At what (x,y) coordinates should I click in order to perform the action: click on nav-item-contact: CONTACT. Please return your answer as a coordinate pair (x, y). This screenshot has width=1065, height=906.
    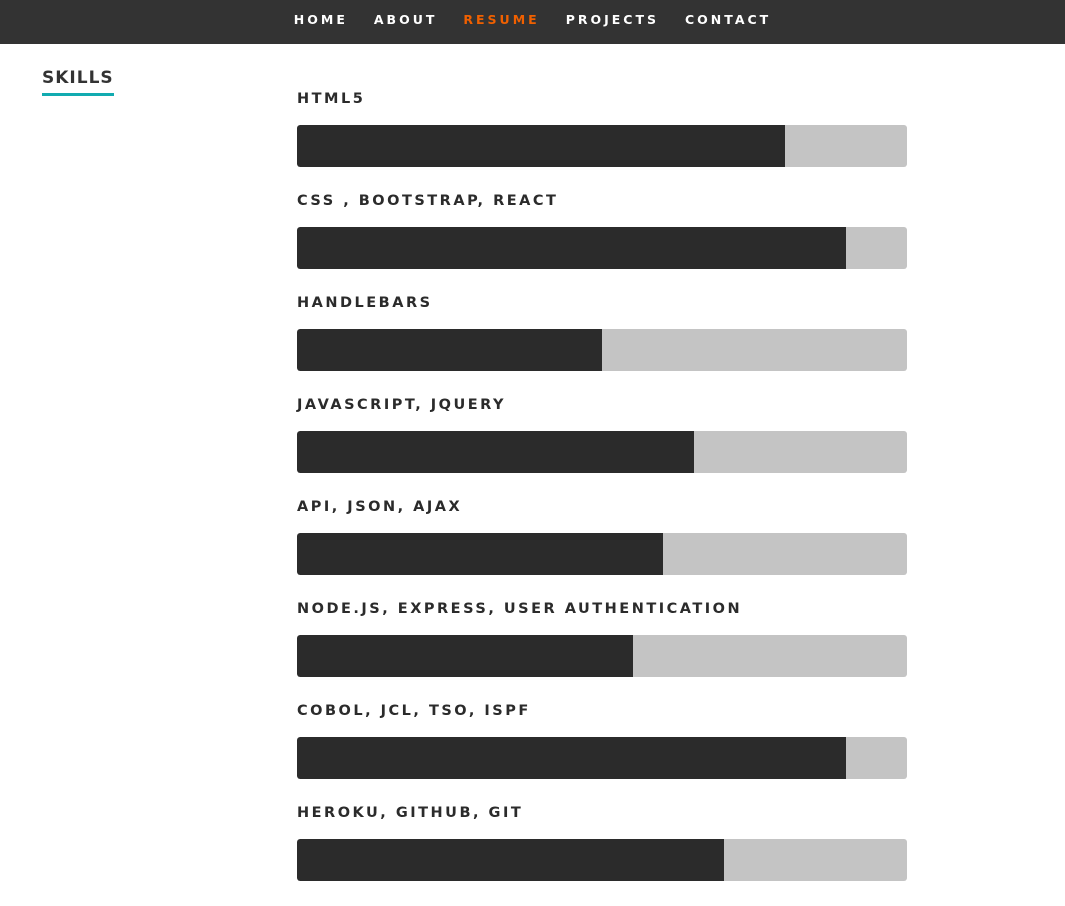
    Looking at the image, I should click on (728, 20).